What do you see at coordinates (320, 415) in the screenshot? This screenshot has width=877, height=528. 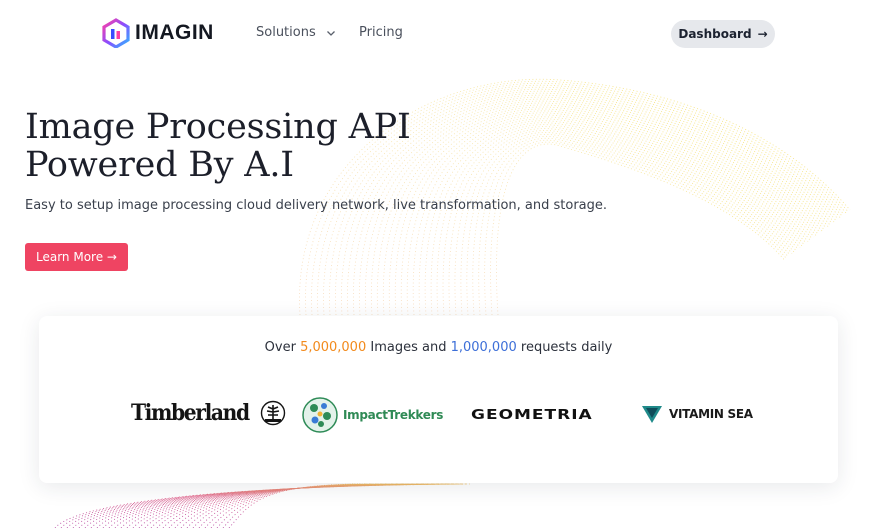 I see `globe-icon` at bounding box center [320, 415].